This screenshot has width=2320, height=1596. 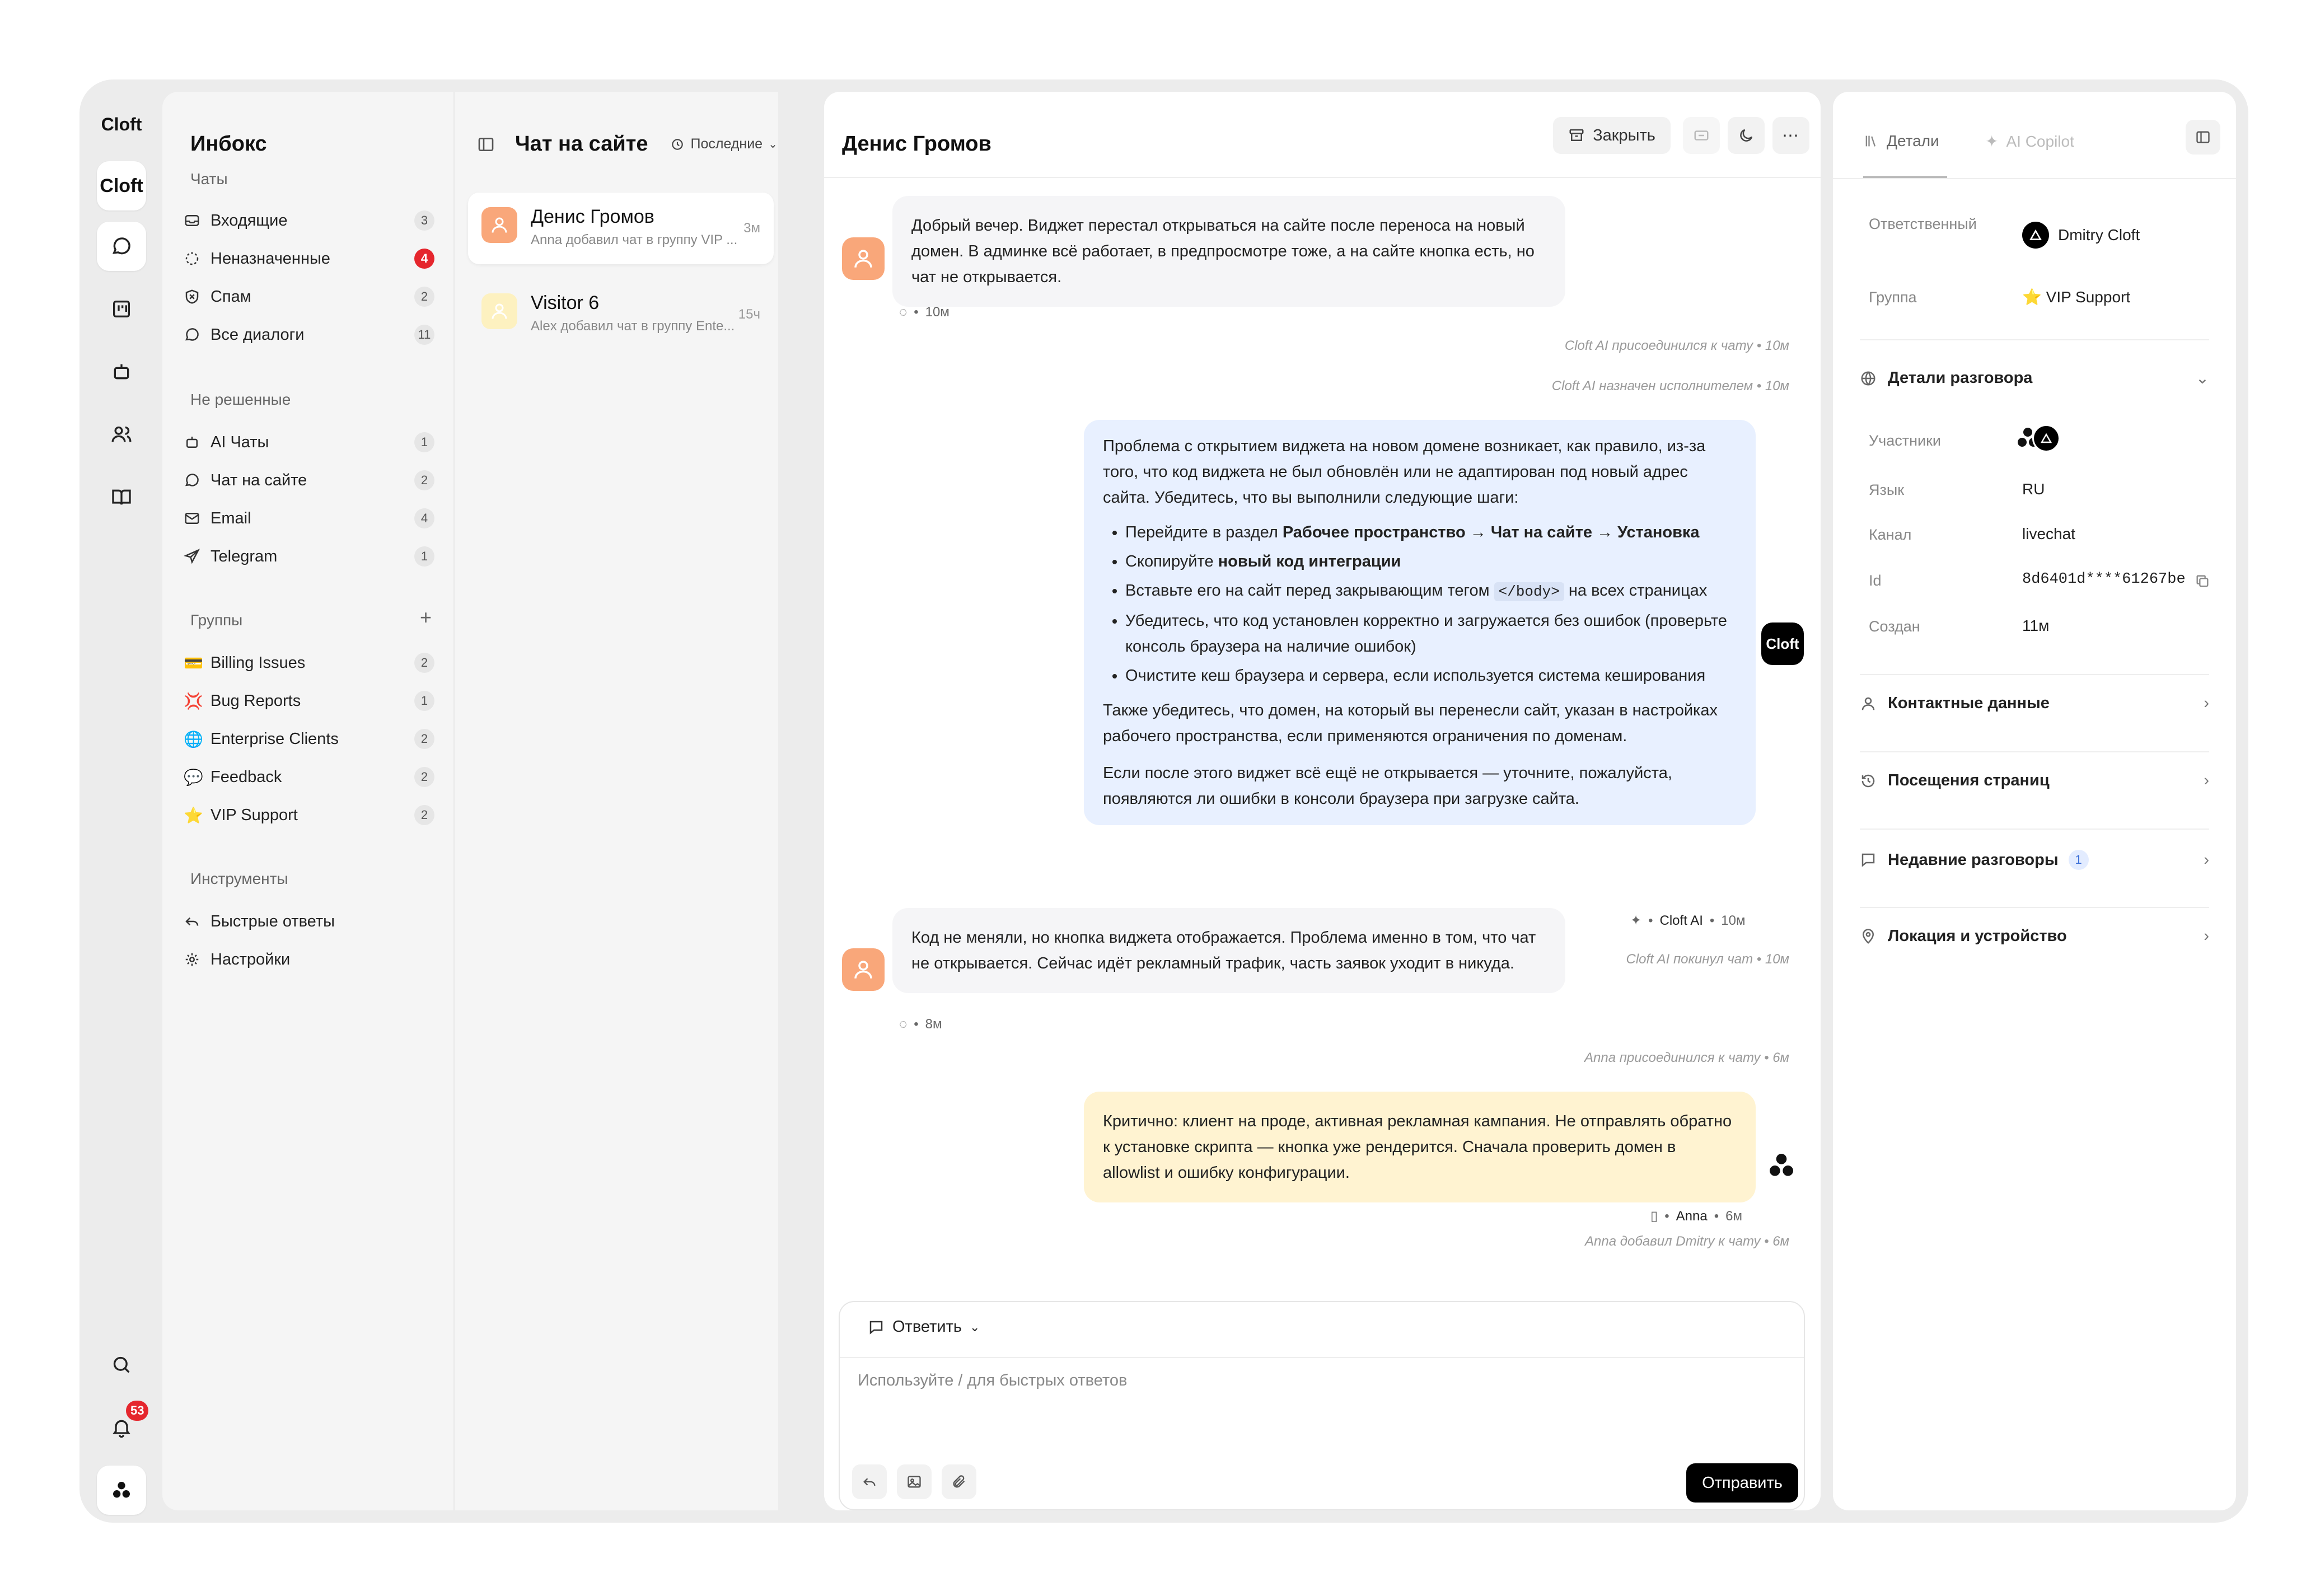 I want to click on search-icon, so click(x=121, y=1365).